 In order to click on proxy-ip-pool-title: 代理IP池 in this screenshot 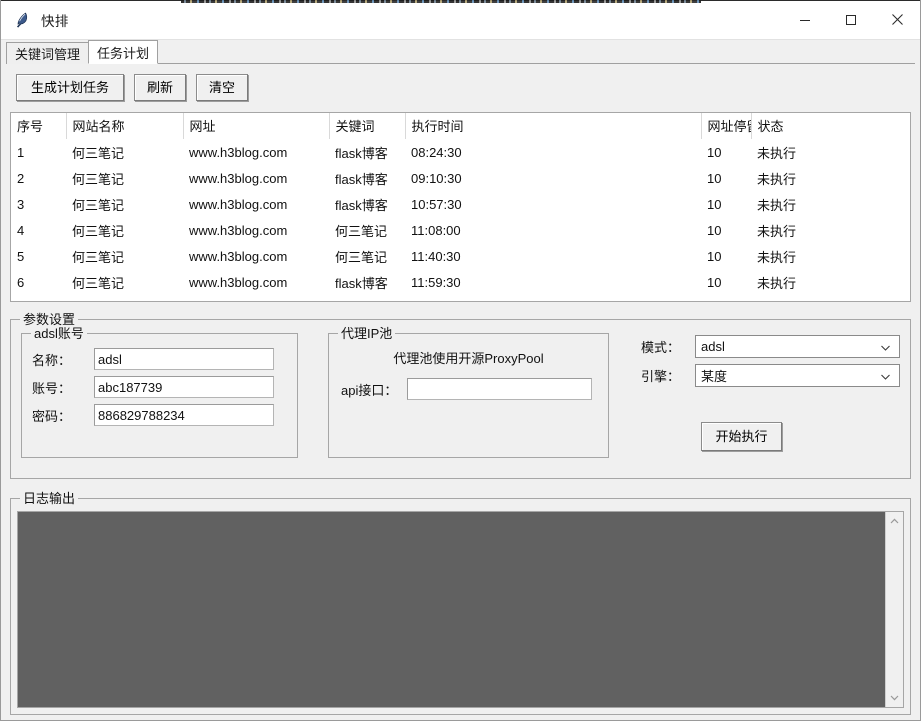, I will do `click(367, 333)`.